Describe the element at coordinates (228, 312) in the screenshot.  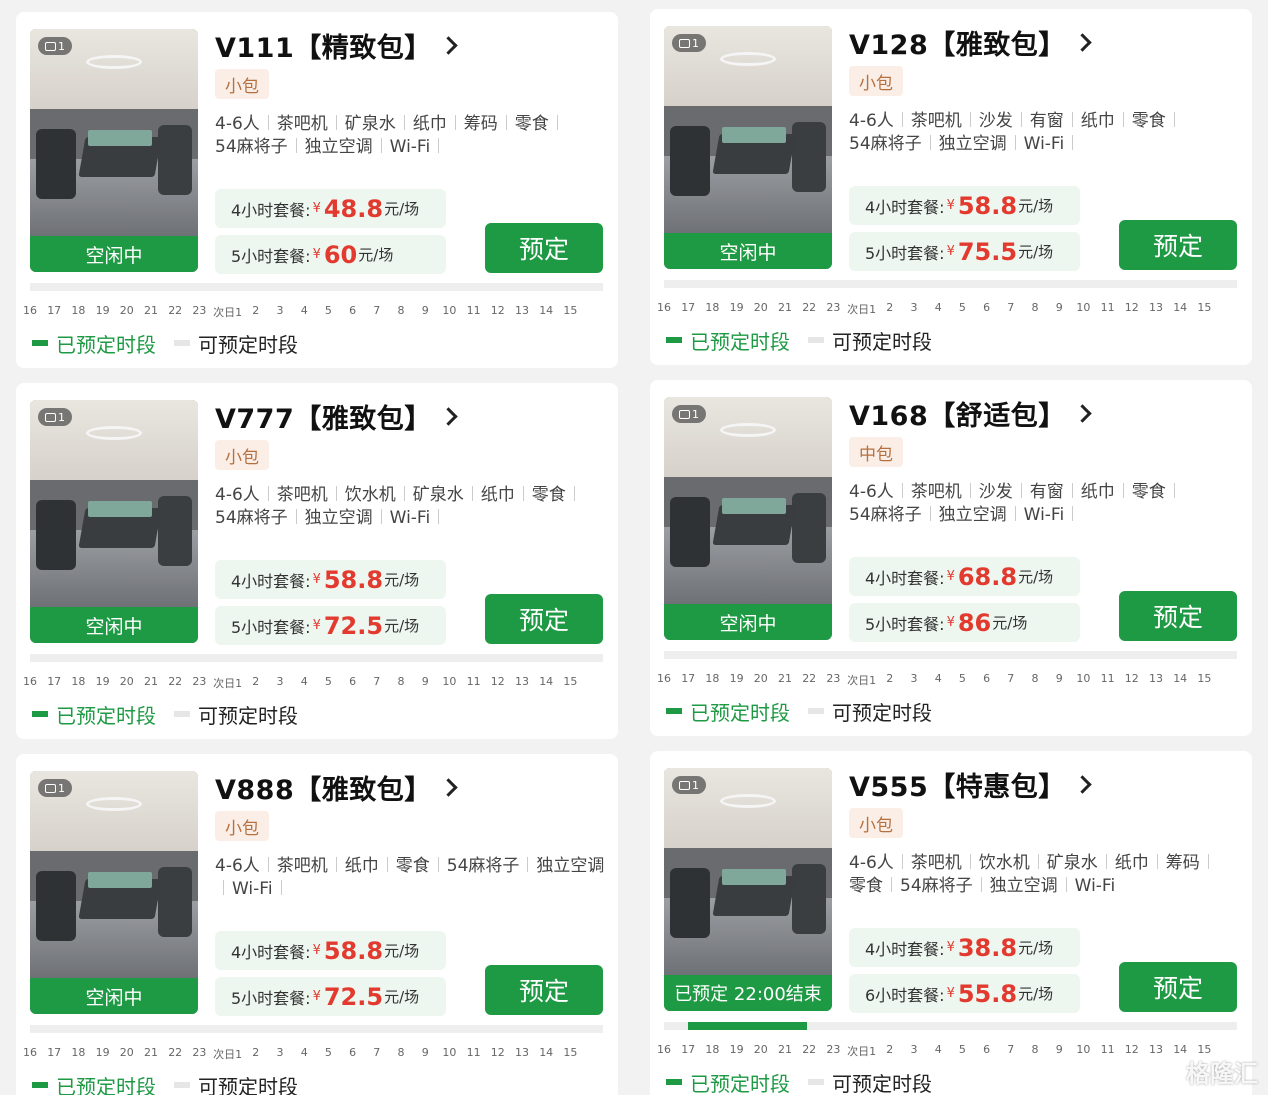
I see `tick-label: 次日1` at that location.